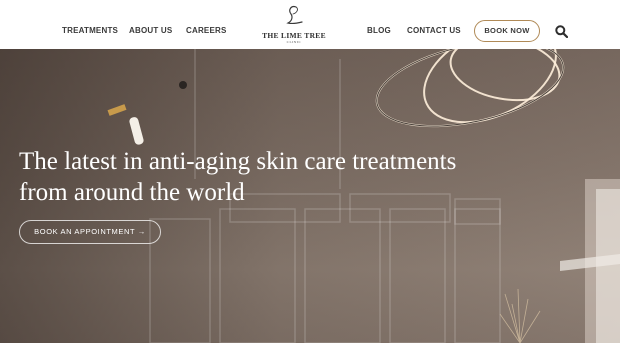  Describe the element at coordinates (294, 15) in the screenshot. I see `logo-monogram-icon` at that location.